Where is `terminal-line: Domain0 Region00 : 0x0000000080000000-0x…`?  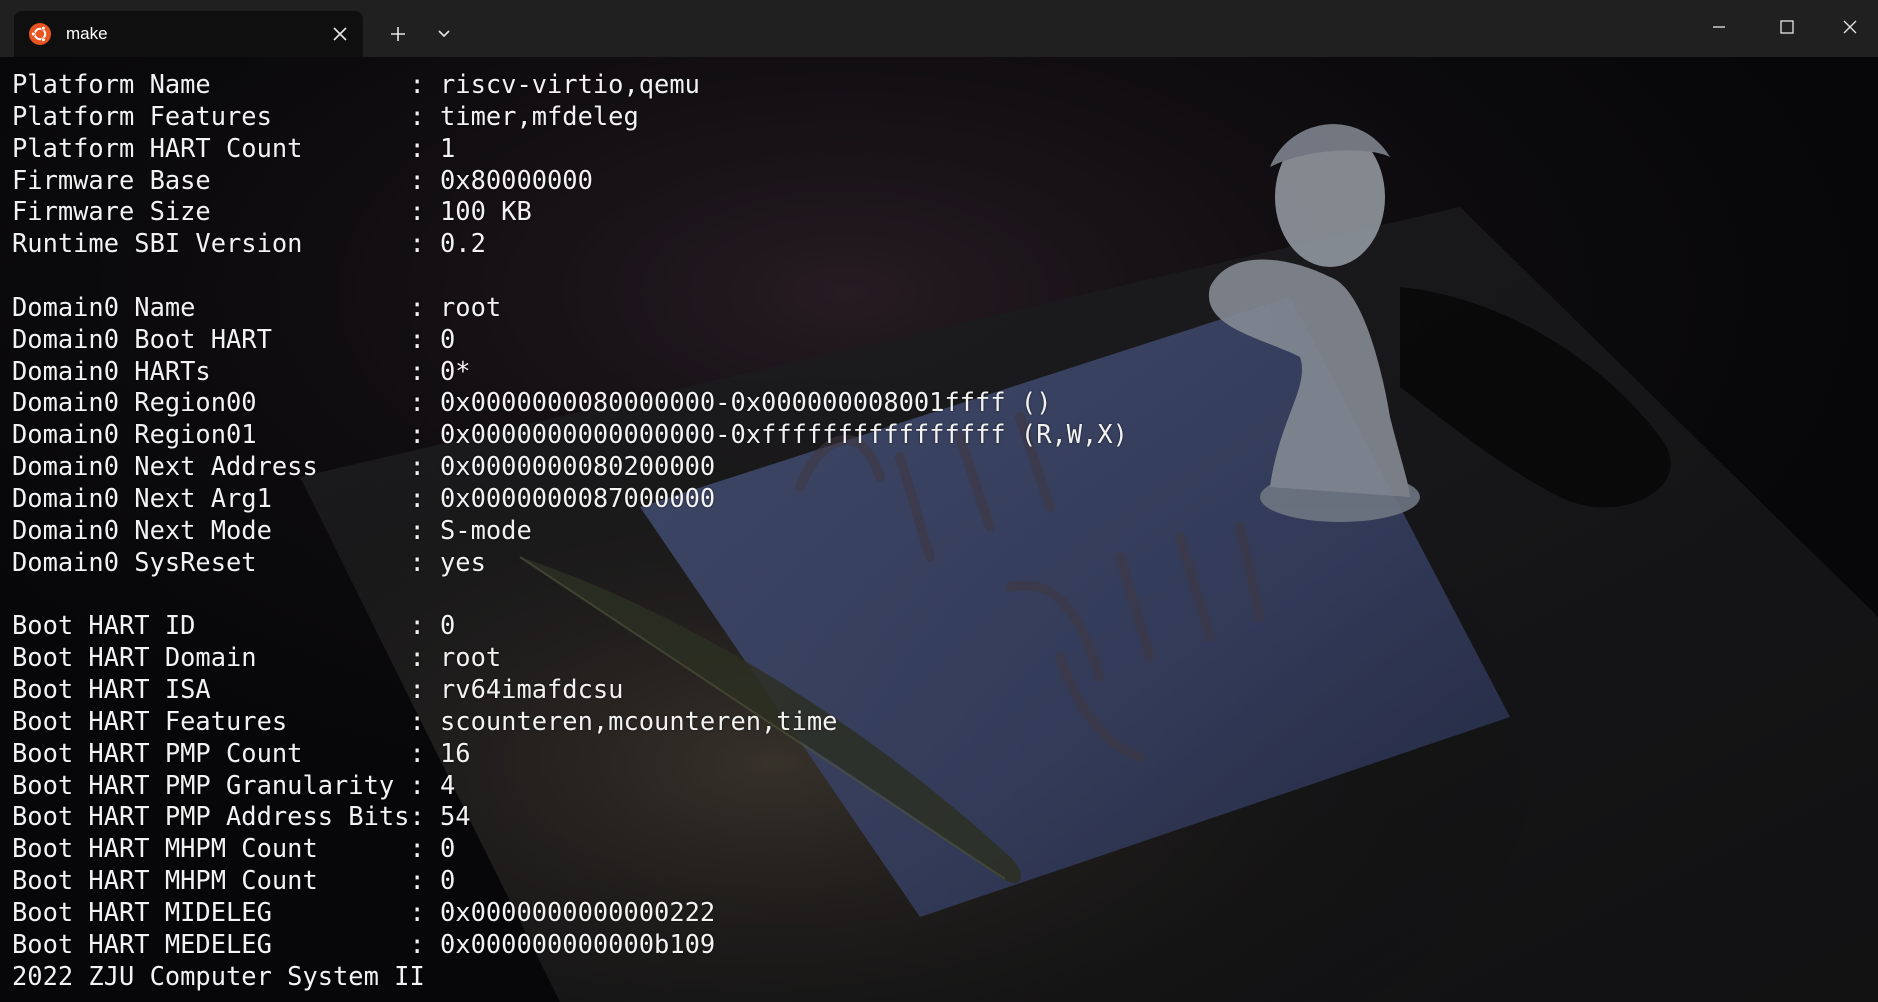 terminal-line: Domain0 Region00 : 0x0000000080000000-0x… is located at coordinates (532, 402).